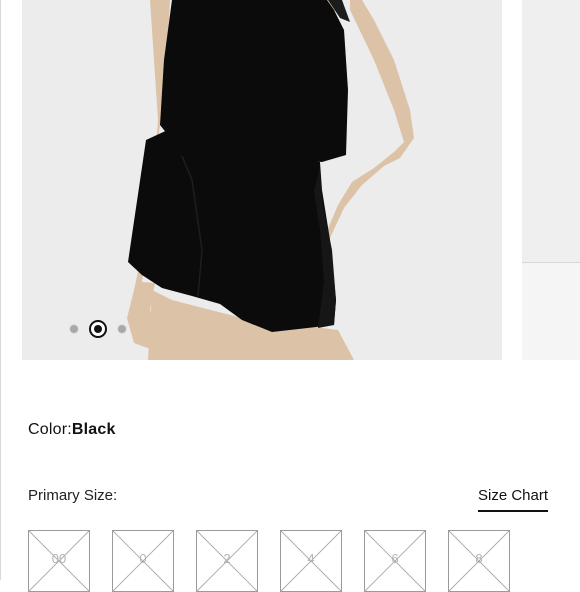 The height and width of the screenshot is (592, 580). I want to click on size-option-00: 00, so click(59, 561).